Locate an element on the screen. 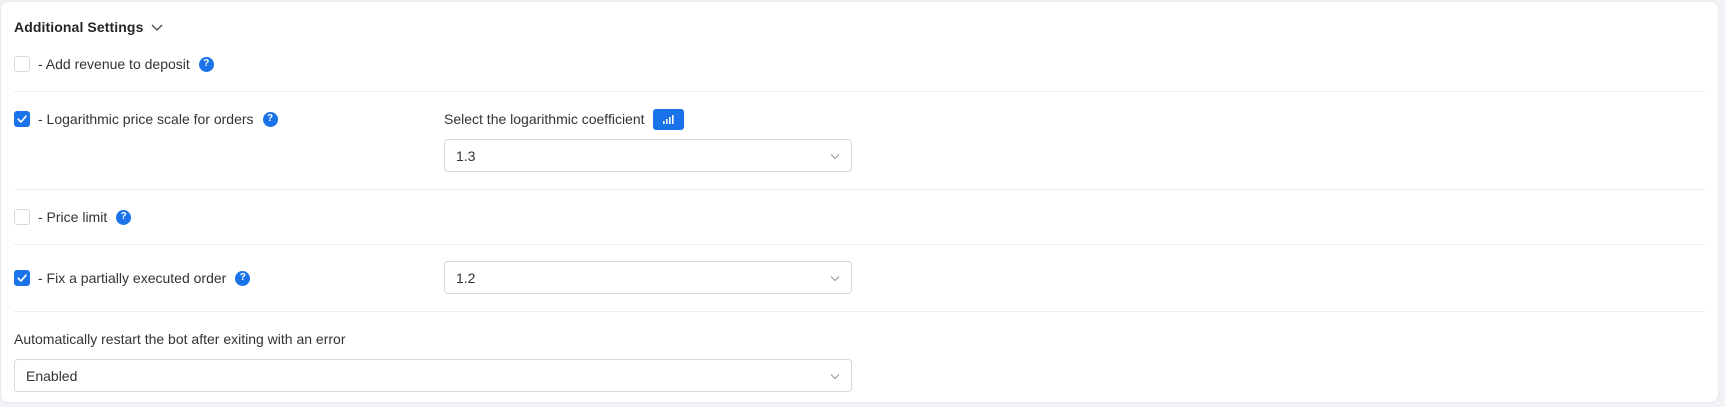 This screenshot has width=1725, height=407. fix-partial-label: - Fix a partially executed order is located at coordinates (132, 278).